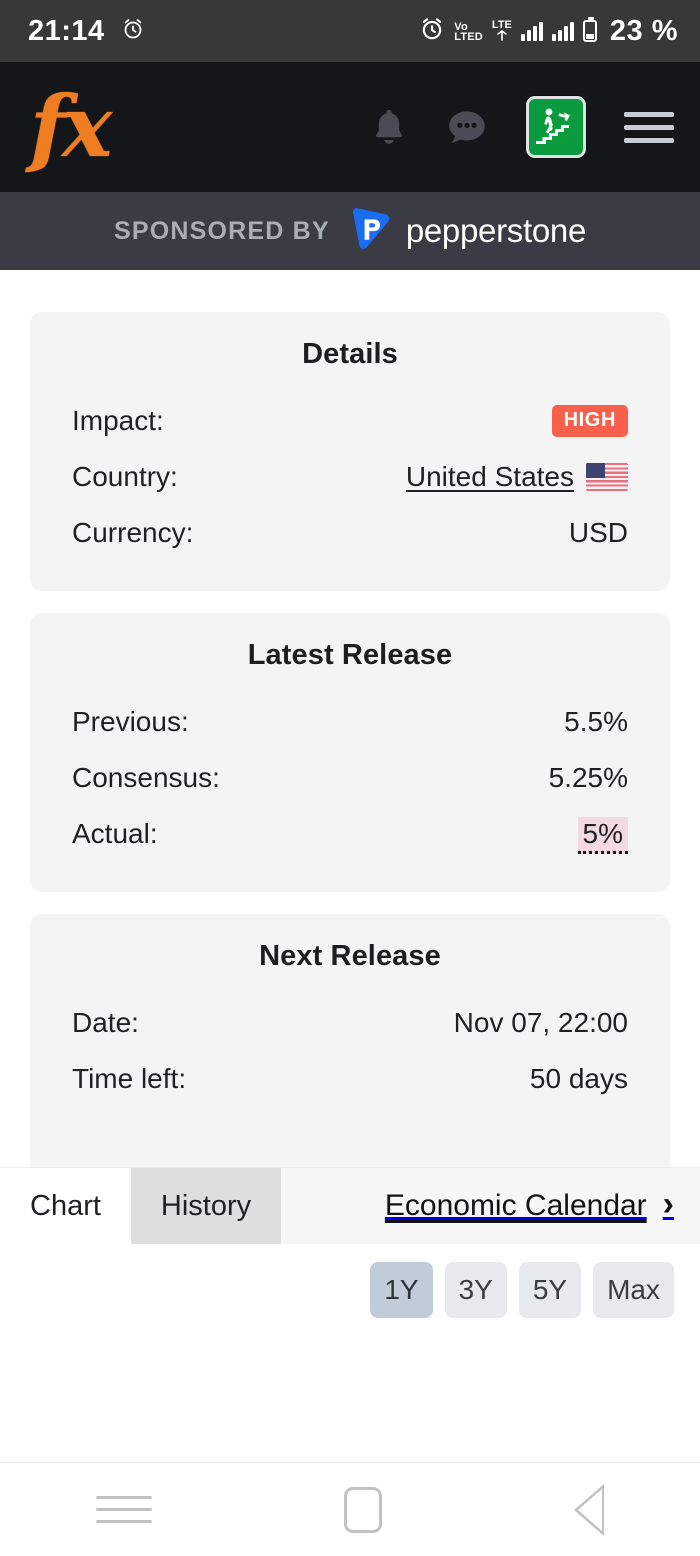 This screenshot has height=1556, width=700. I want to click on fx-logo: fx, so click(71, 127).